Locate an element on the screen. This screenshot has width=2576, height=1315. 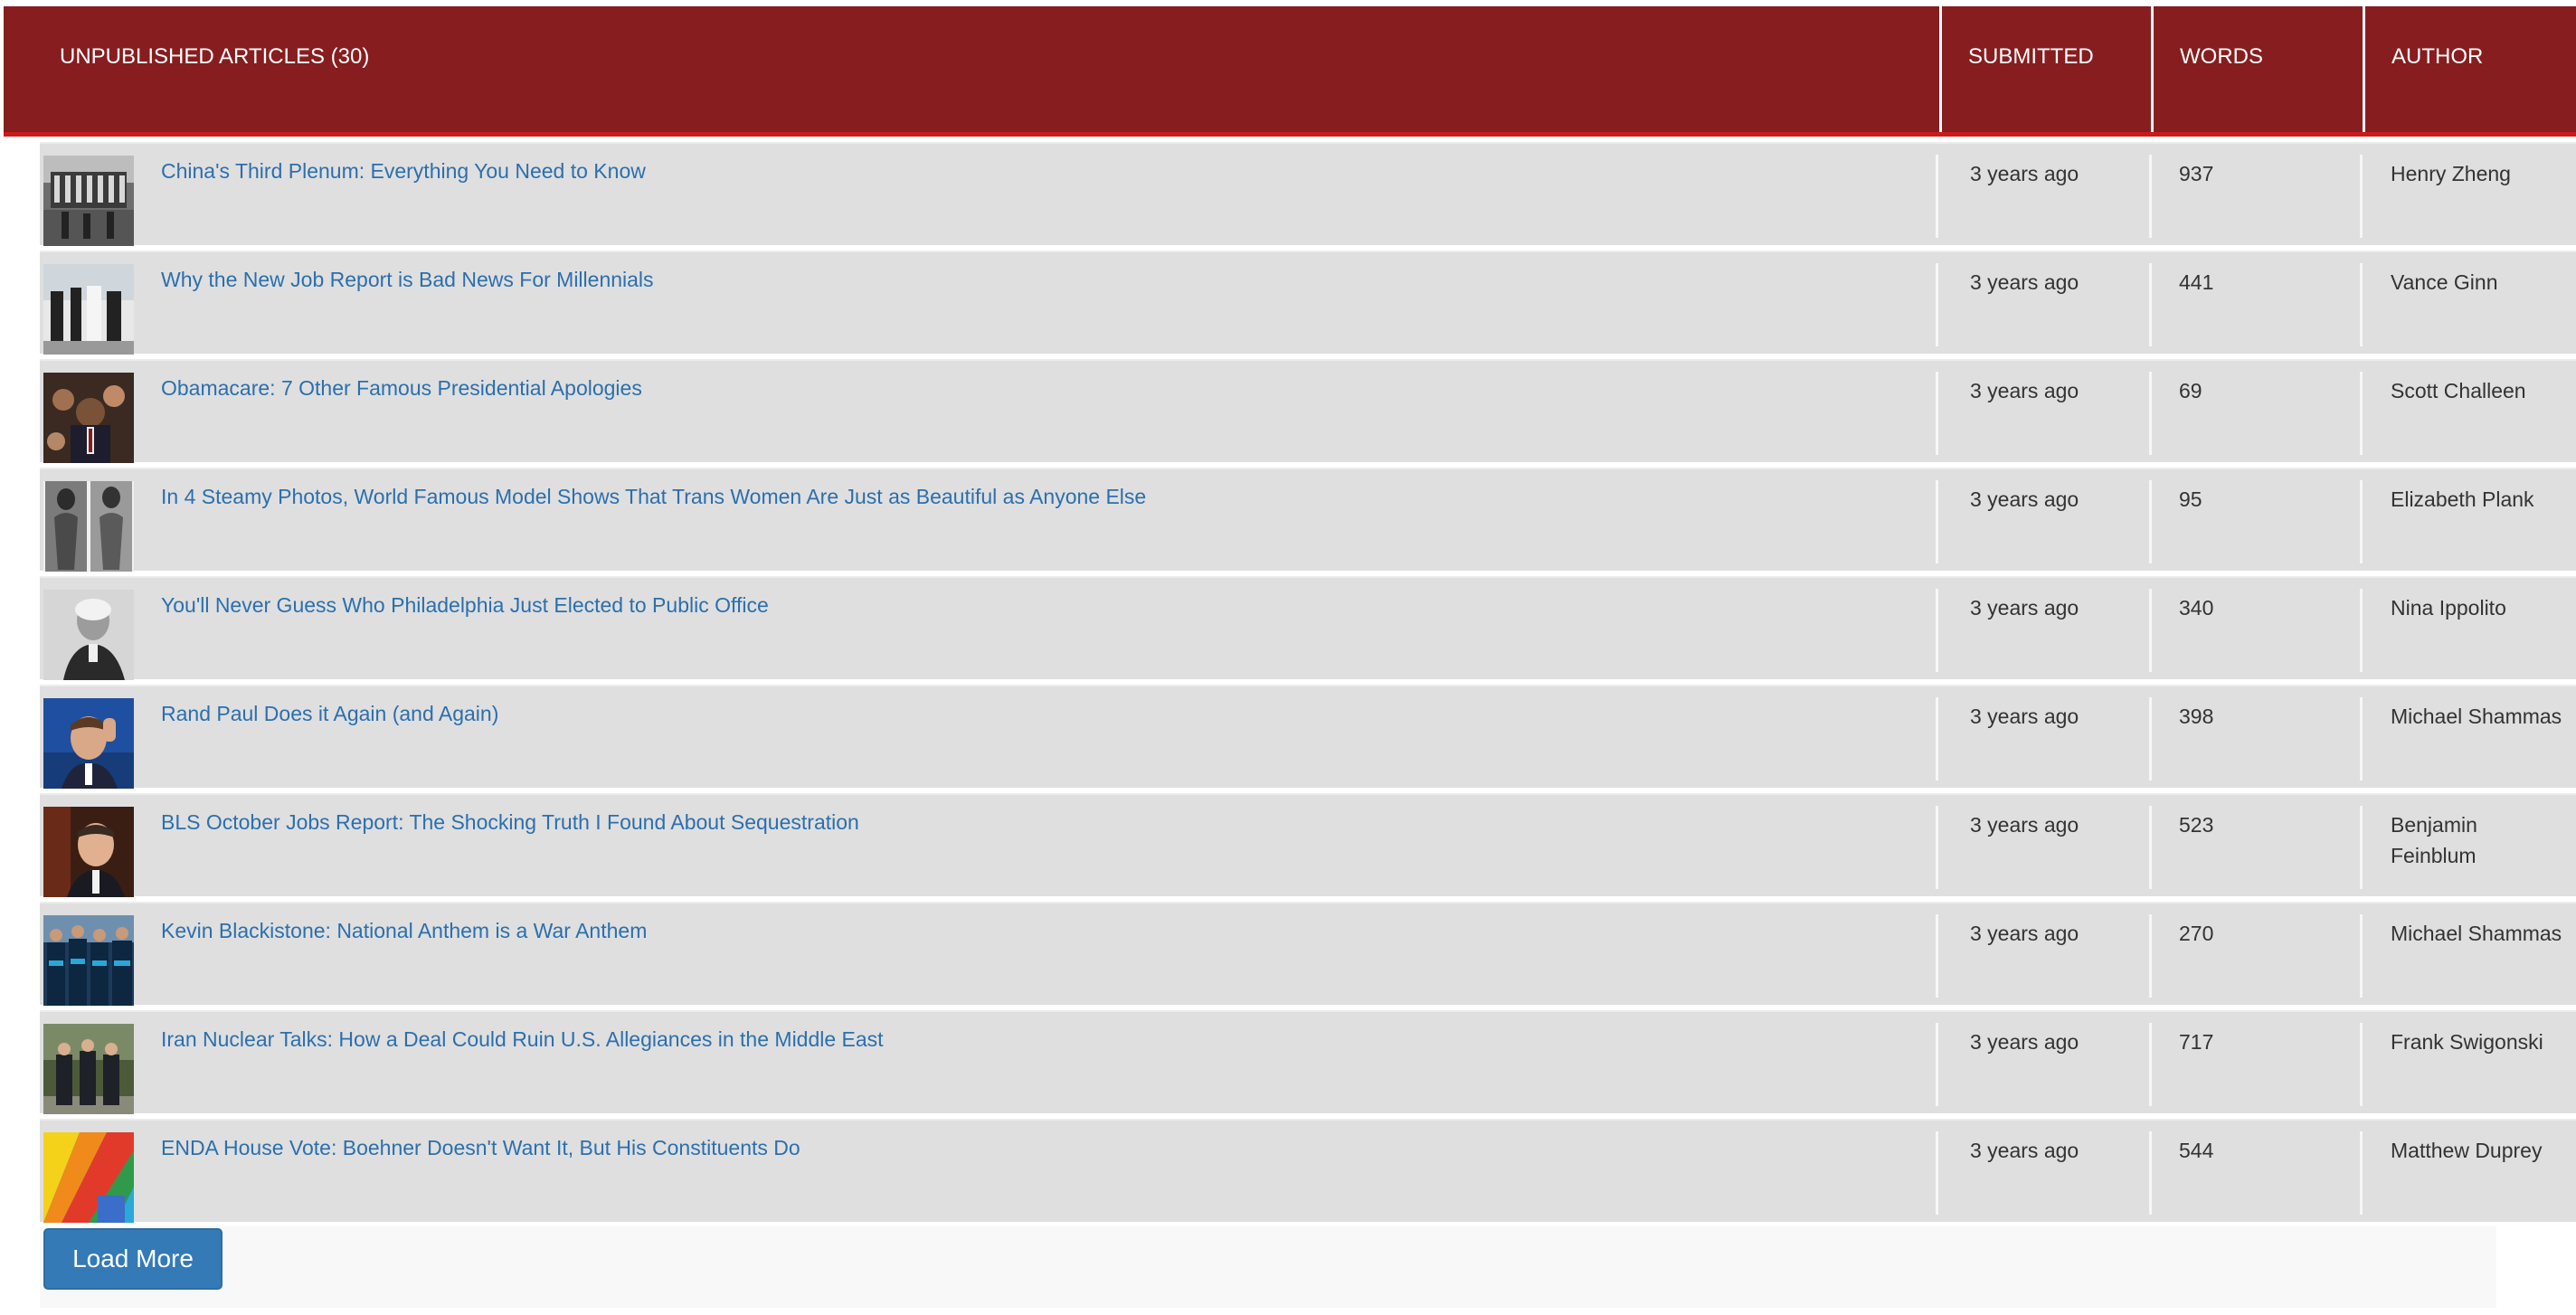
author-cell: Benjamin Feinblum is located at coordinates (2476, 840).